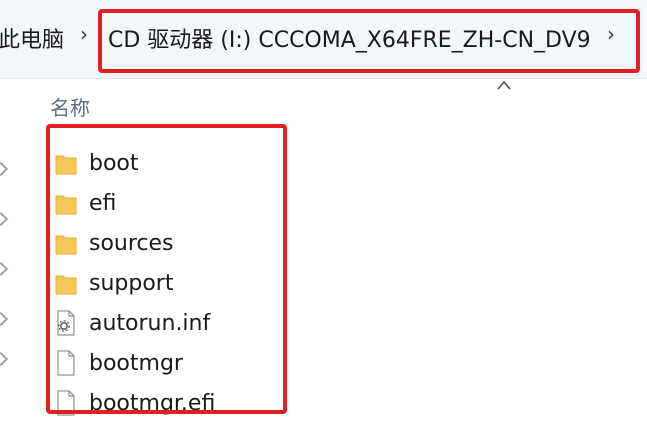 Image resolution: width=647 pixels, height=423 pixels. What do you see at coordinates (504, 85) in the screenshot?
I see `sort-ascending-icon` at bounding box center [504, 85].